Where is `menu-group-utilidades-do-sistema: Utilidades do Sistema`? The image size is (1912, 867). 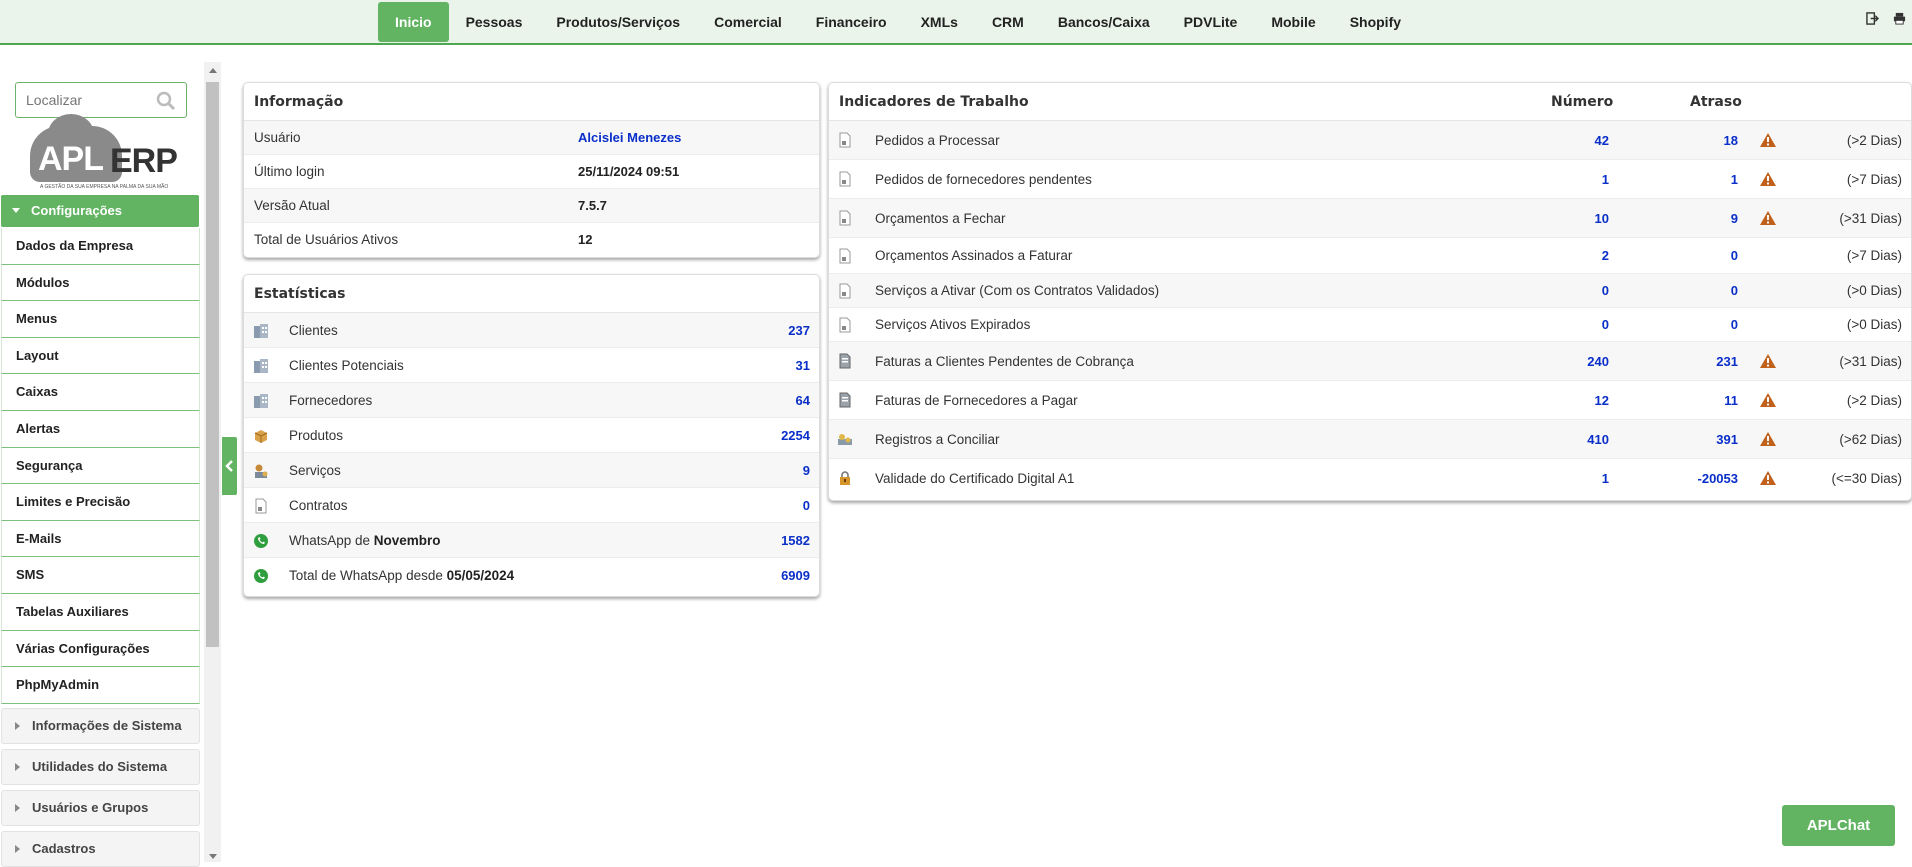
menu-group-utilidades-do-sistema: Utilidades do Sistema is located at coordinates (100, 767).